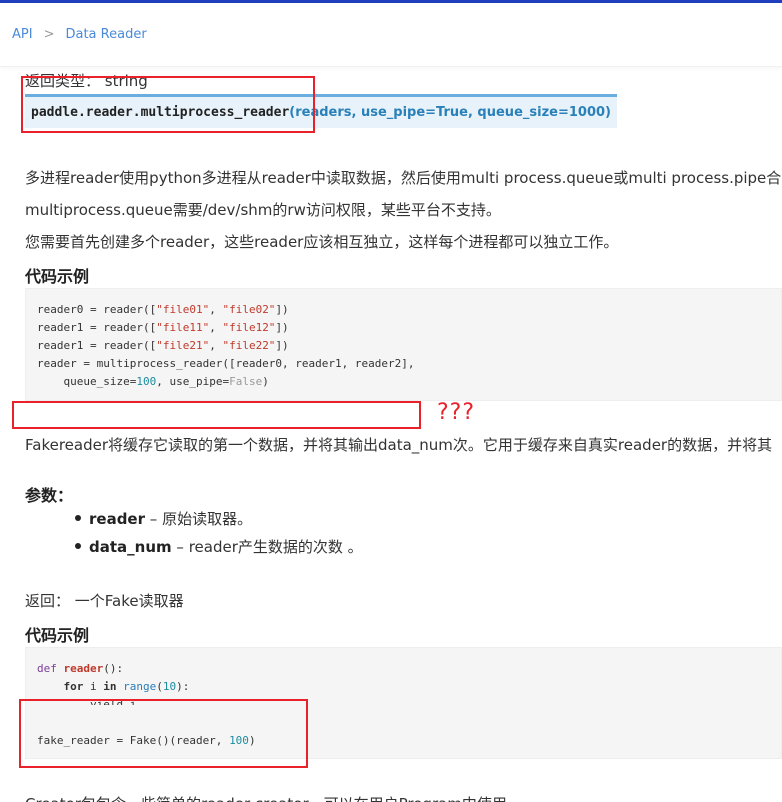  I want to click on list-item: data_num – reader产生数据的次数 。, so click(219, 547).